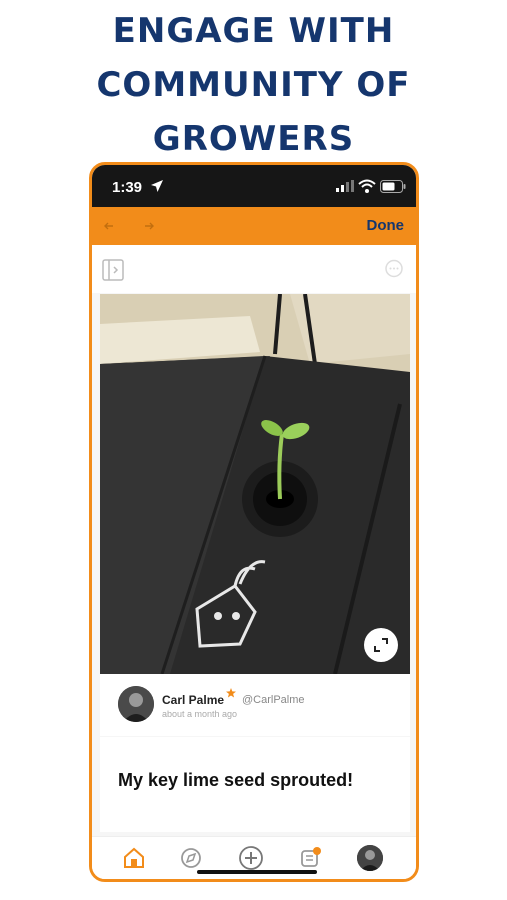 The height and width of the screenshot is (900, 507). What do you see at coordinates (393, 186) in the screenshot?
I see `battery-icon` at bounding box center [393, 186].